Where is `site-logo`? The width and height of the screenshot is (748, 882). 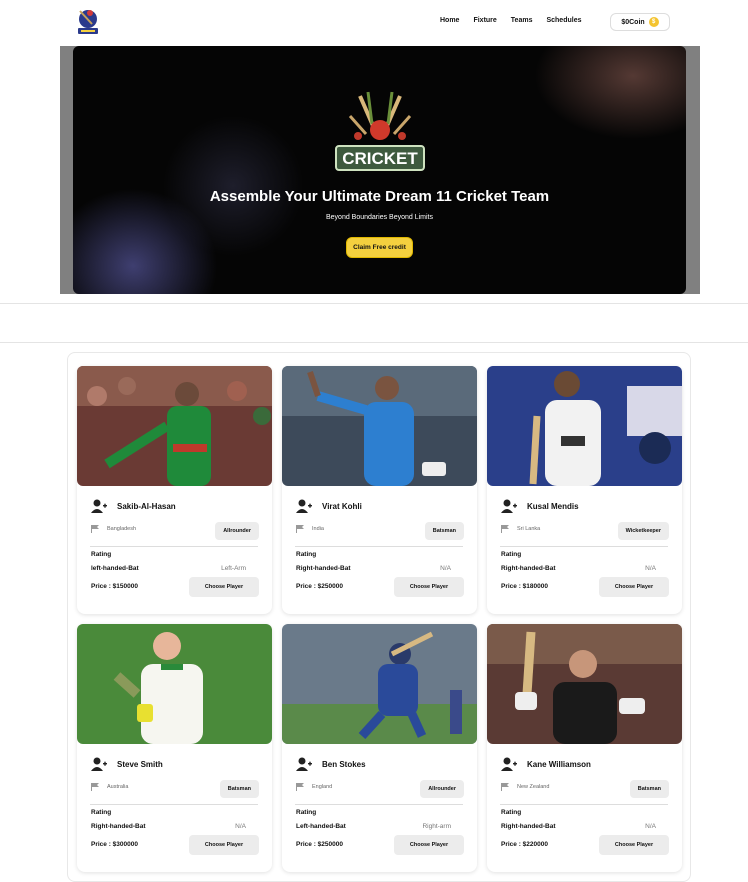 site-logo is located at coordinates (88, 22).